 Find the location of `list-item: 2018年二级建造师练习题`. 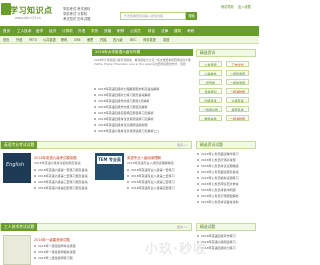

list-item: 2018年二级建造师练习题 is located at coordinates (63, 258).